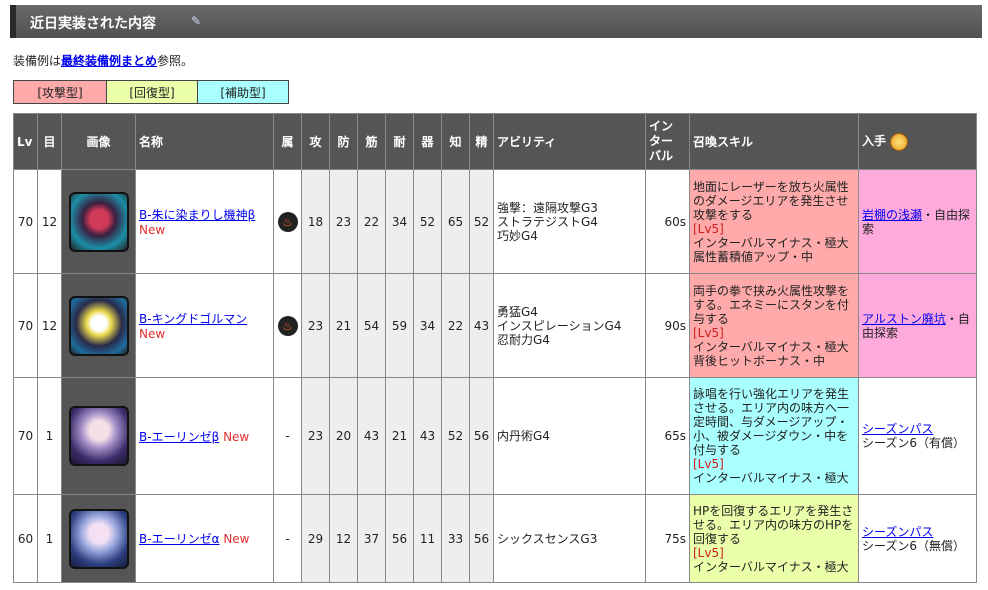 This screenshot has width=988, height=590. I want to click on cell-int: 22, so click(455, 325).